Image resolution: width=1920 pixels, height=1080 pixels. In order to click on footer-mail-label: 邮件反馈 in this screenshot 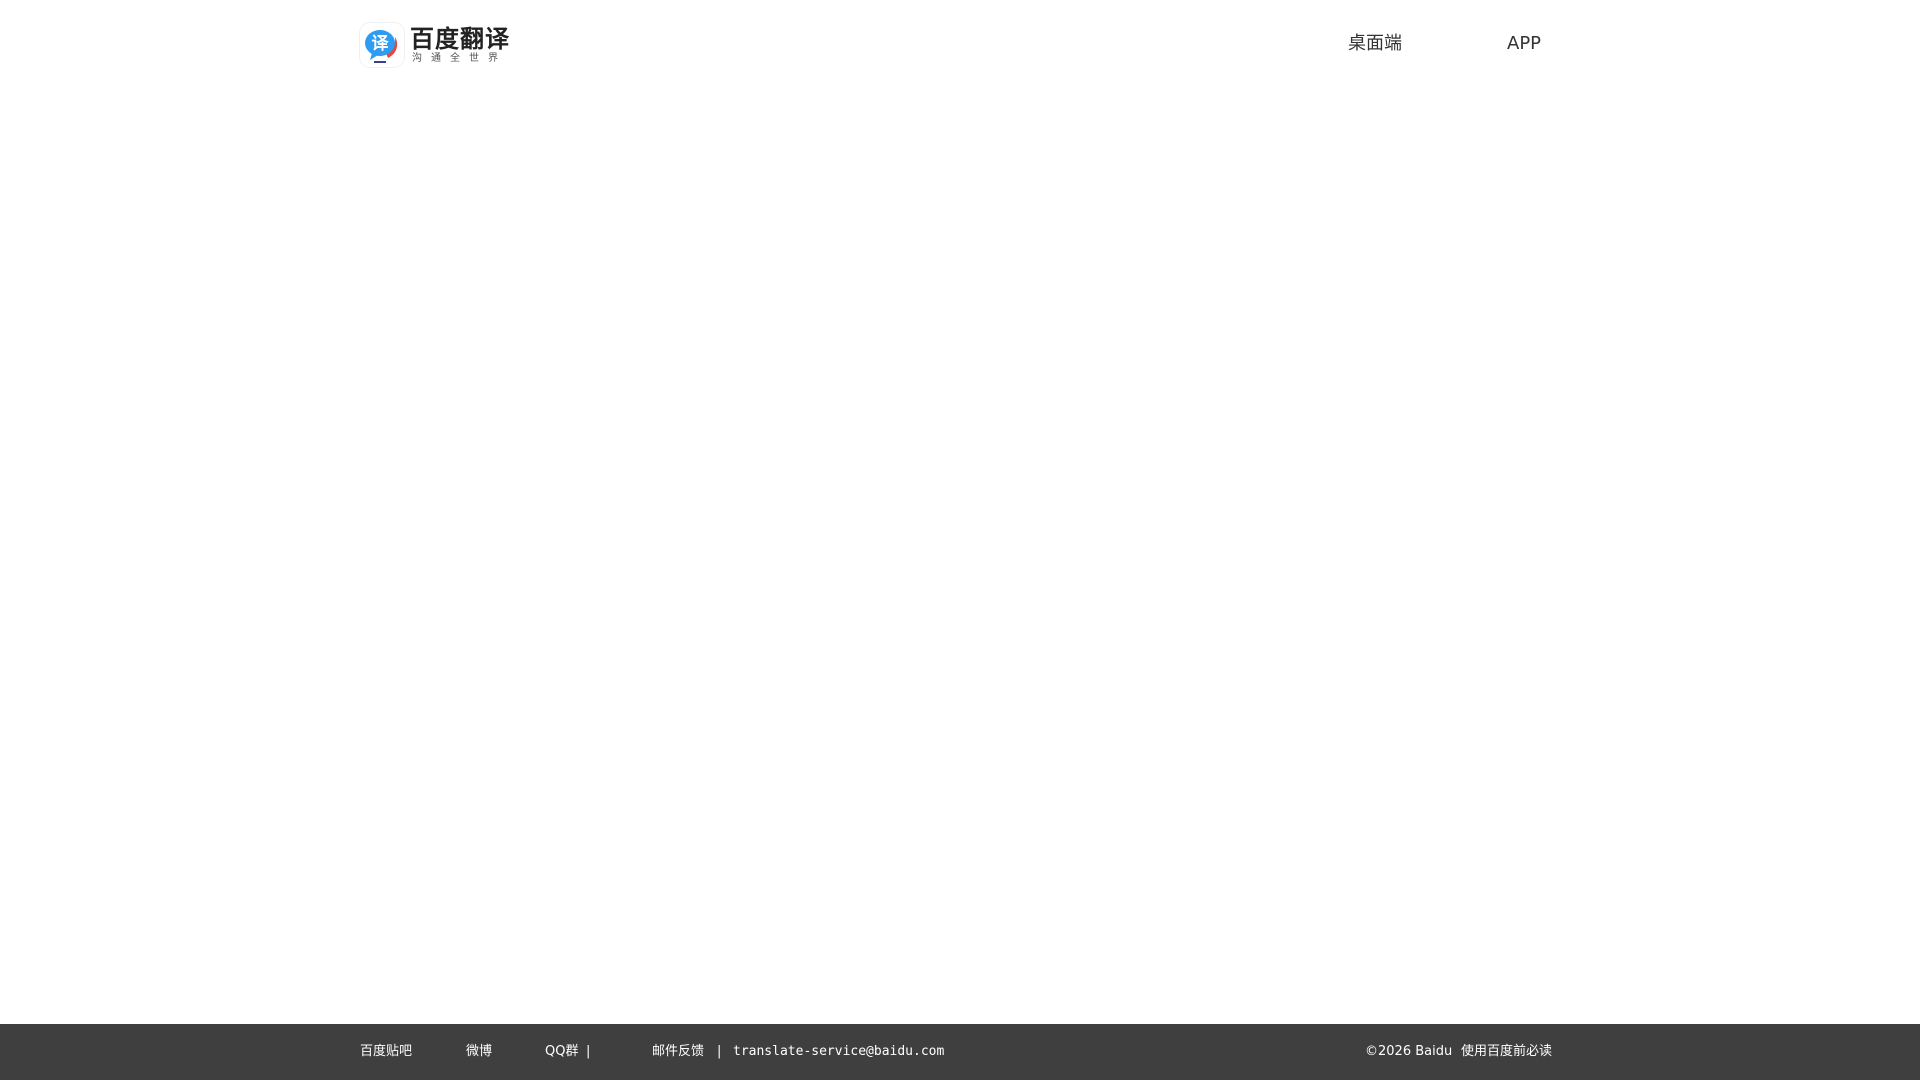, I will do `click(678, 1051)`.